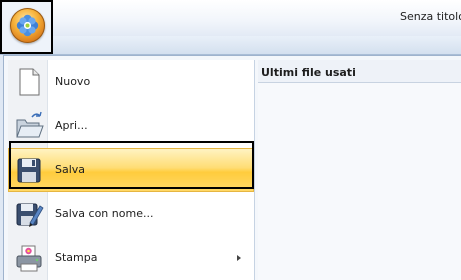 This screenshot has height=280, width=461. I want to click on application-button, so click(26, 27).